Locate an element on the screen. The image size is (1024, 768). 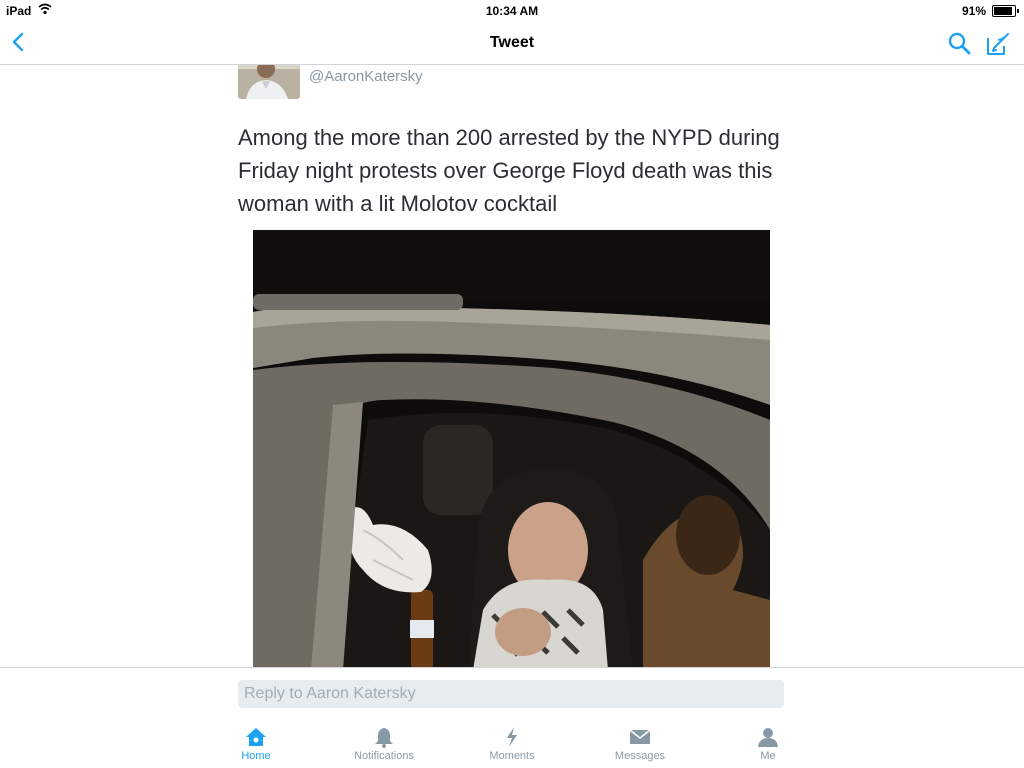
battery-icon is located at coordinates (1005, 11).